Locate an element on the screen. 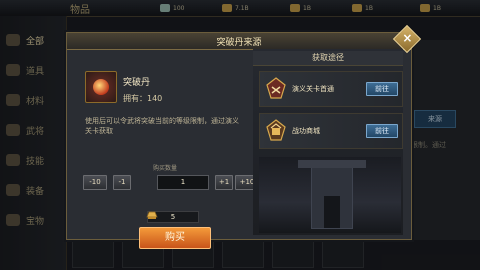  shop-icon is located at coordinates (276, 130).